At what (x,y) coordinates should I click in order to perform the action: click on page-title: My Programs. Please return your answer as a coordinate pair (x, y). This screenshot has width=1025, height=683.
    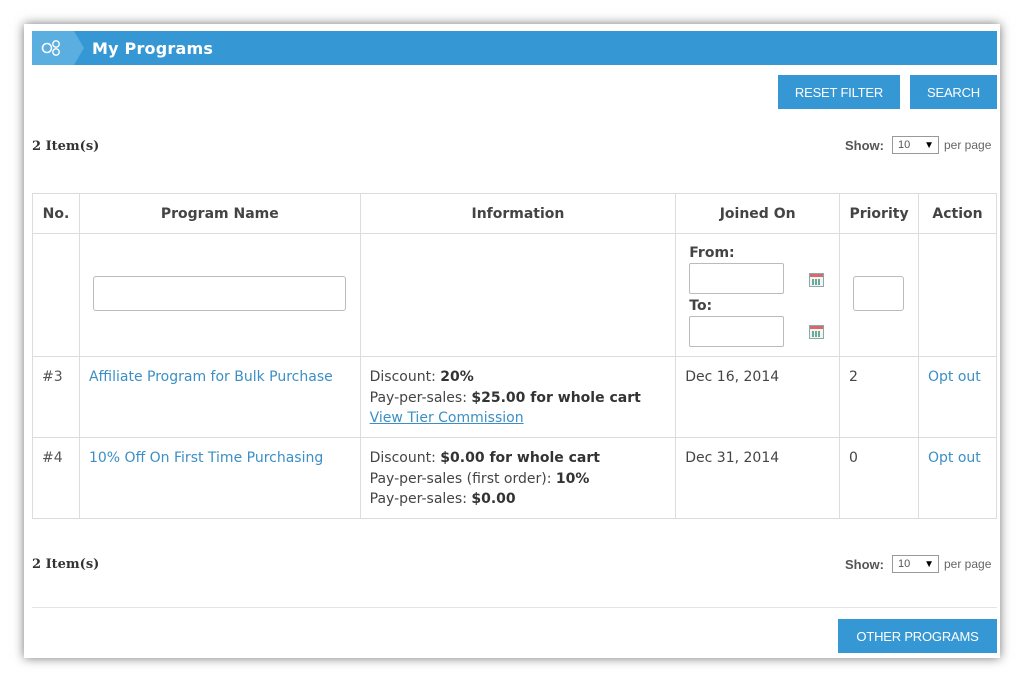
    Looking at the image, I should click on (153, 48).